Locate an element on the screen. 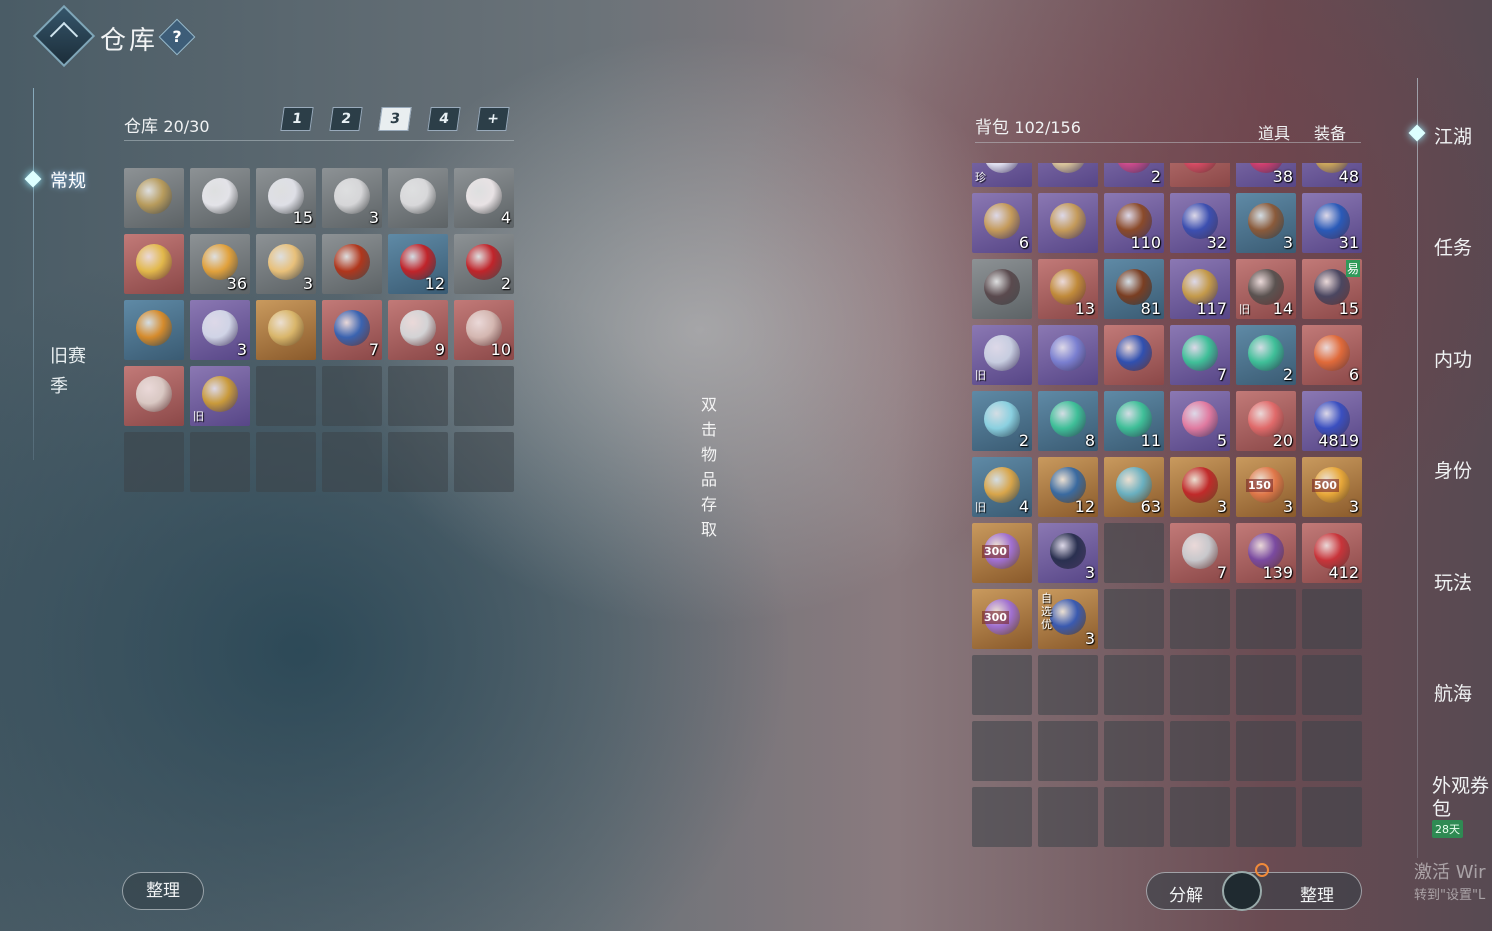 The width and height of the screenshot is (1492, 931). warehouse-slot: 15 is located at coordinates (286, 198).